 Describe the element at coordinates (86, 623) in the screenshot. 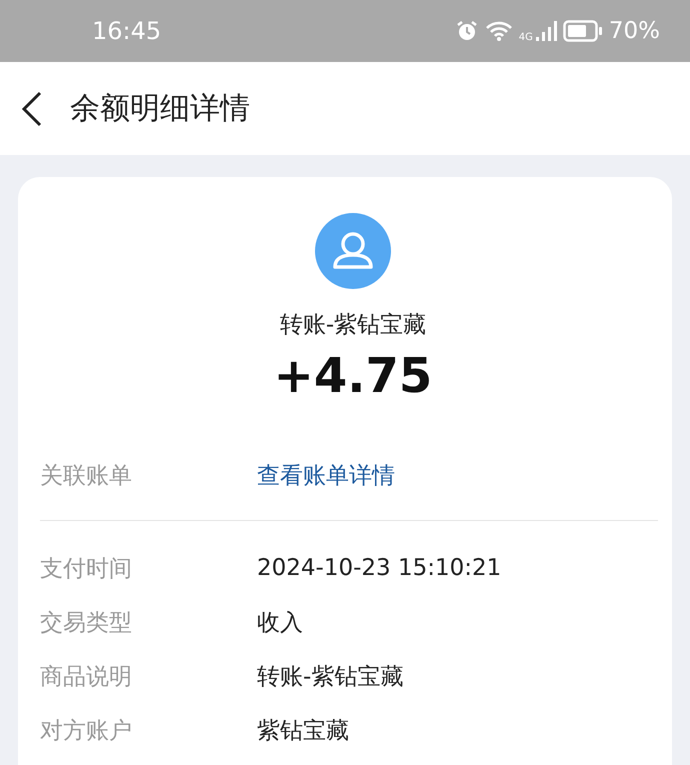

I see `row-label: 交易类型` at that location.